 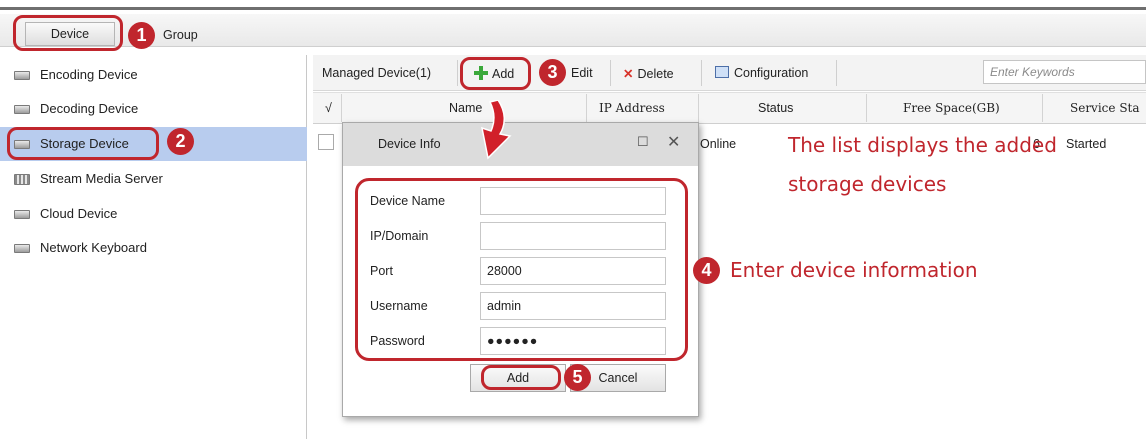 I want to click on monitor-icon, so click(x=722, y=72).